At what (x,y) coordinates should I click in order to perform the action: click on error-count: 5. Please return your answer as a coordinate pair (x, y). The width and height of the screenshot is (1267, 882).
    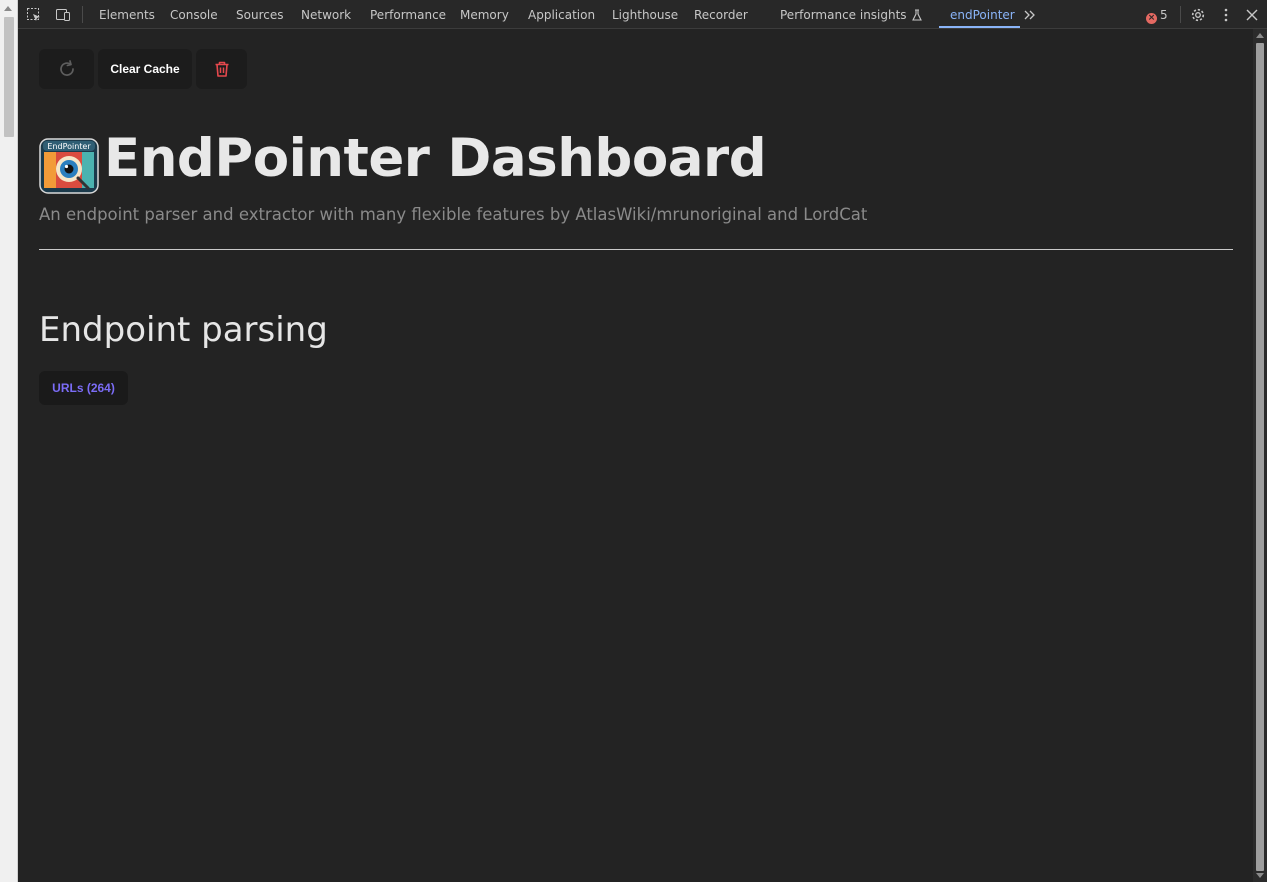
    Looking at the image, I should click on (1164, 15).